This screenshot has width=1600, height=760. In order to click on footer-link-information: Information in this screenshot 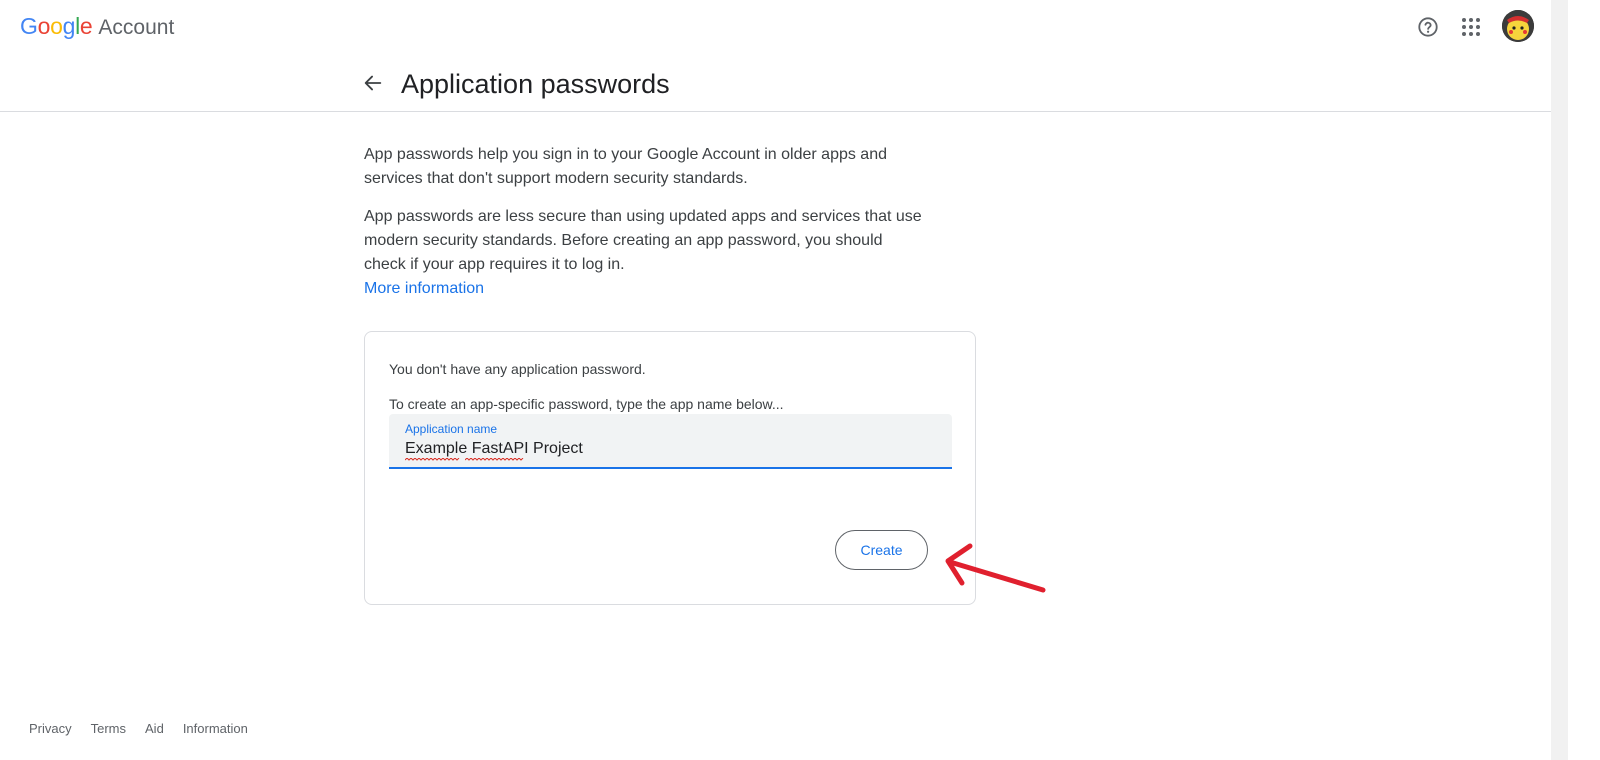, I will do `click(215, 728)`.